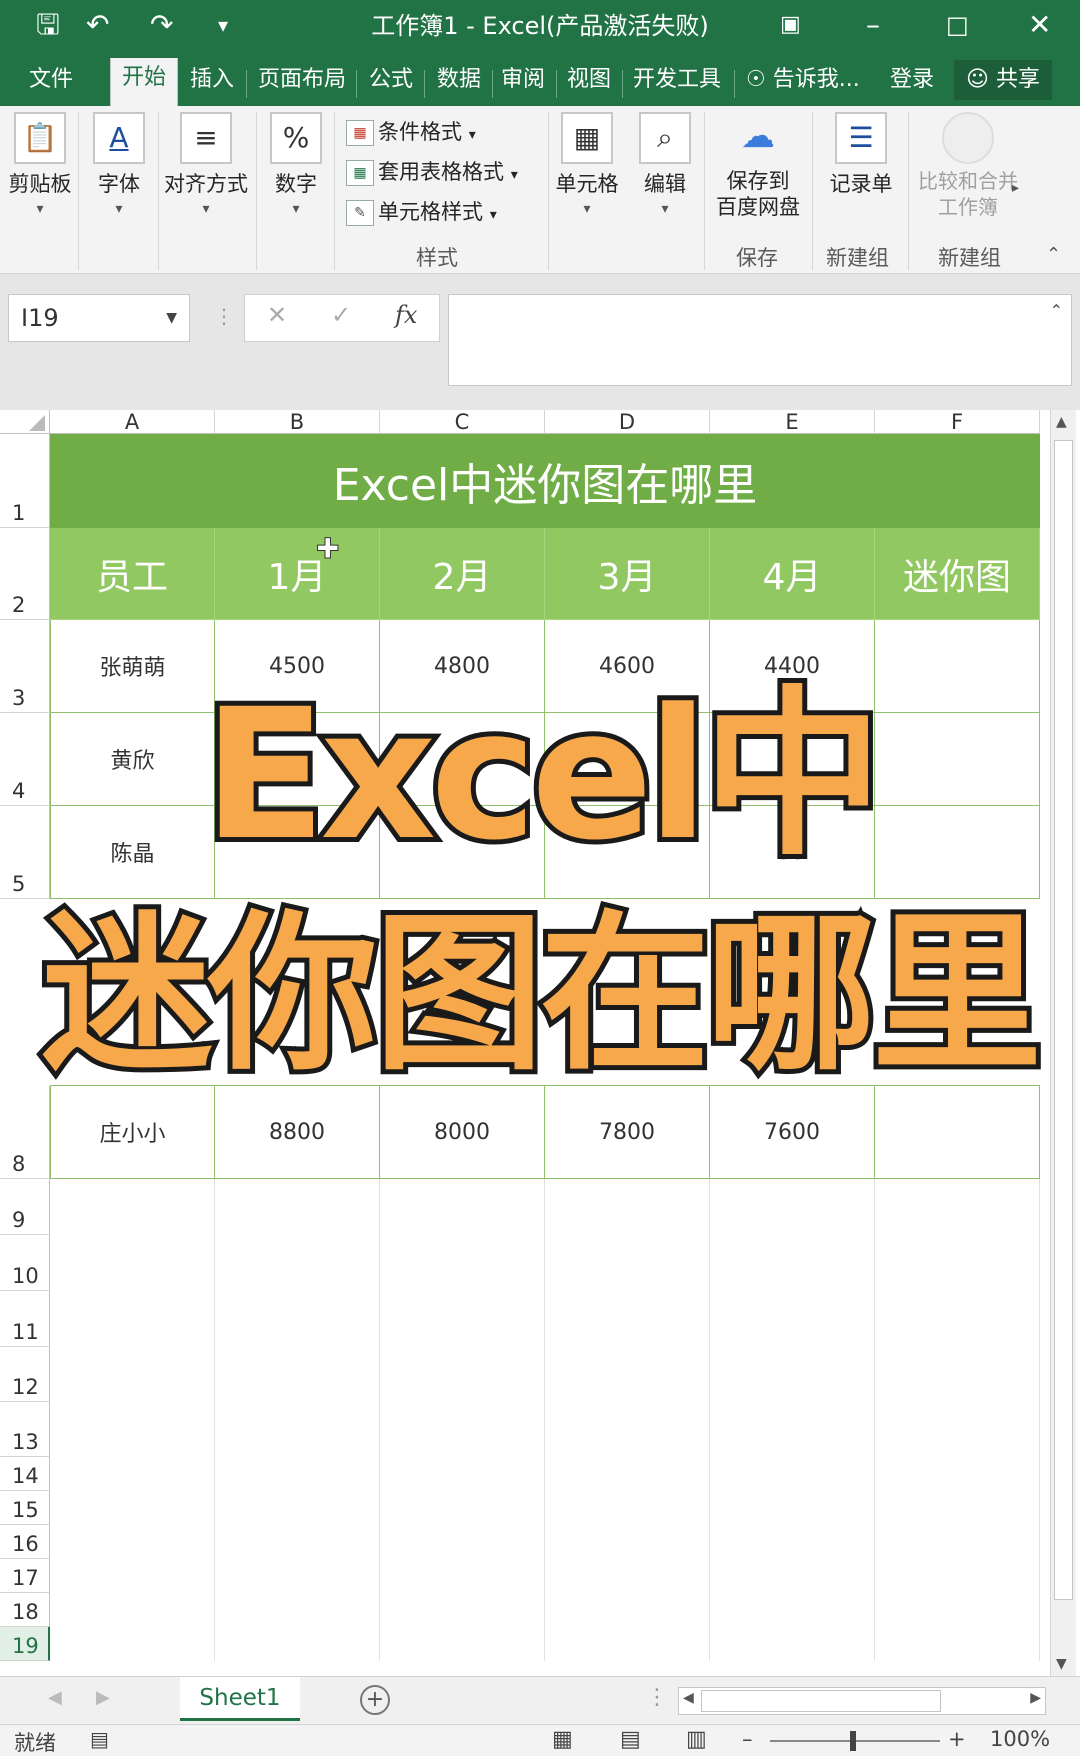 This screenshot has width=1080, height=1757. I want to click on row-header-10: 10, so click(25, 1263).